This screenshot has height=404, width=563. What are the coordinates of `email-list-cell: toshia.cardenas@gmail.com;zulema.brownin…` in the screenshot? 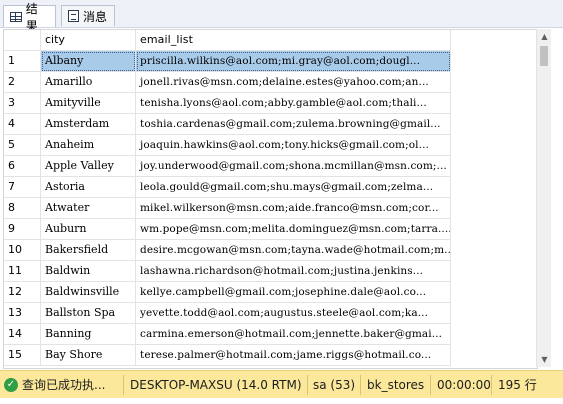 It's located at (293, 124).